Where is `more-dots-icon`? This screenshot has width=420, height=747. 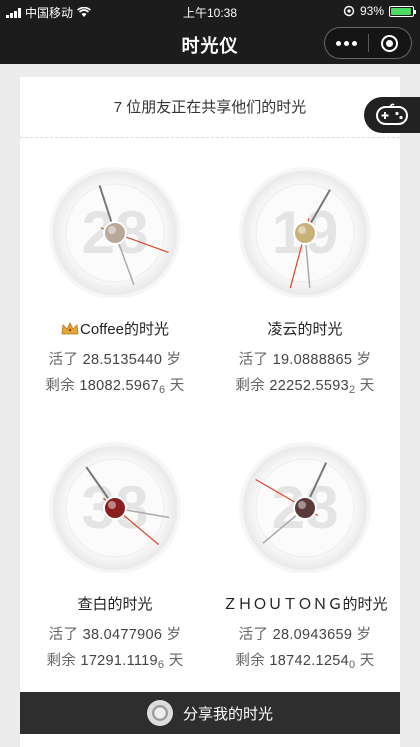 more-dots-icon is located at coordinates (346, 43).